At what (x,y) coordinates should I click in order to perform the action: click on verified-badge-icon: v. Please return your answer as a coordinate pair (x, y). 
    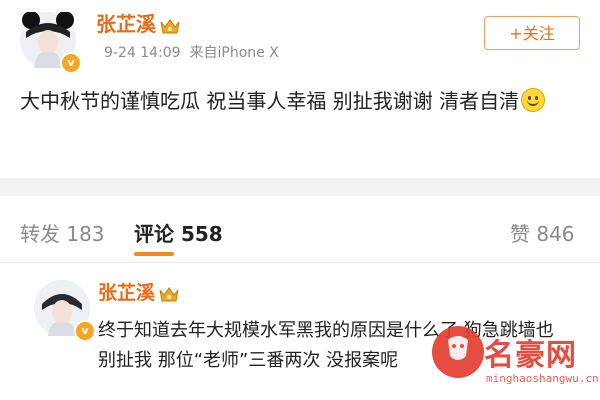
    Looking at the image, I should click on (71, 63).